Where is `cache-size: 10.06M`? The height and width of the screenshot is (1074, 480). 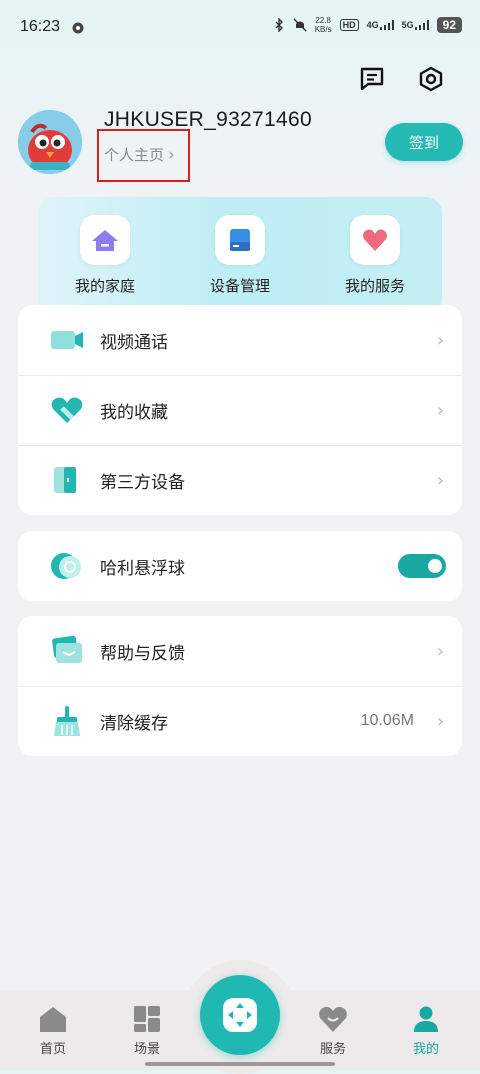
cache-size: 10.06M is located at coordinates (387, 720).